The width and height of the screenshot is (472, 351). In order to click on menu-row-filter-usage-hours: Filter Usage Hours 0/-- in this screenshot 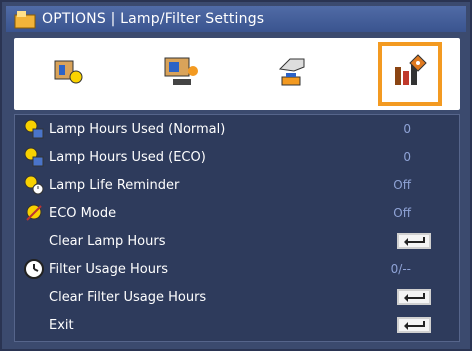, I will do `click(238, 269)`.